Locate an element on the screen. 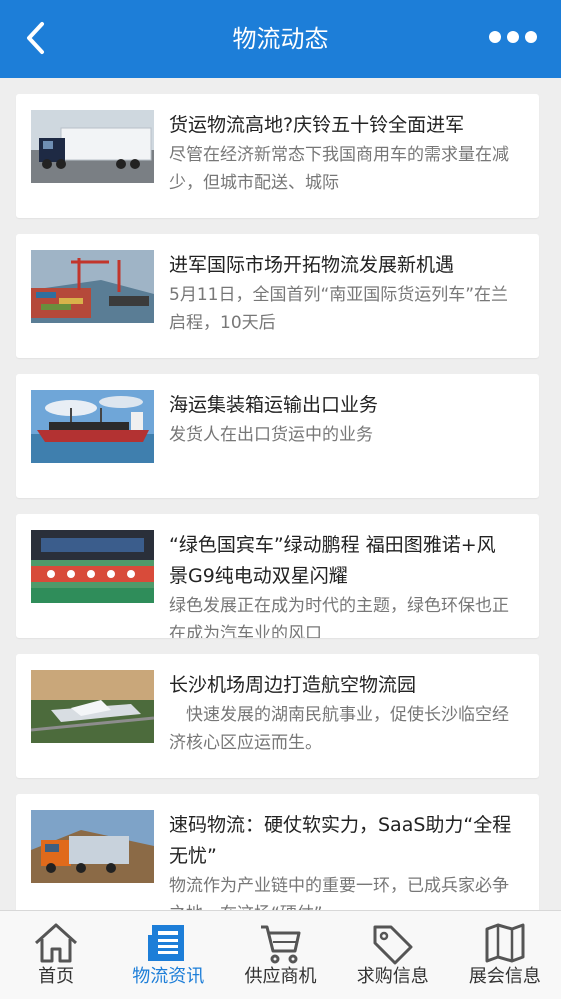 The image size is (561, 999). tab-label: 展会信息 is located at coordinates (504, 976).